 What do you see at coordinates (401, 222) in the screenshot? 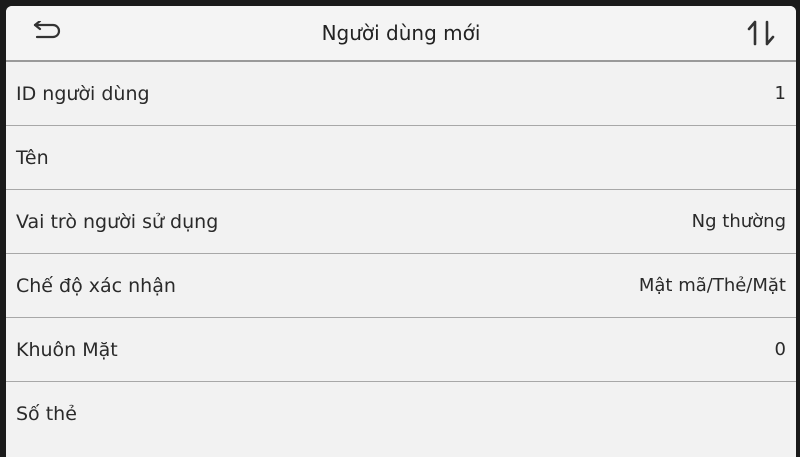
I see `row-user-role: Vai trò người sử dụng Ng thường` at bounding box center [401, 222].